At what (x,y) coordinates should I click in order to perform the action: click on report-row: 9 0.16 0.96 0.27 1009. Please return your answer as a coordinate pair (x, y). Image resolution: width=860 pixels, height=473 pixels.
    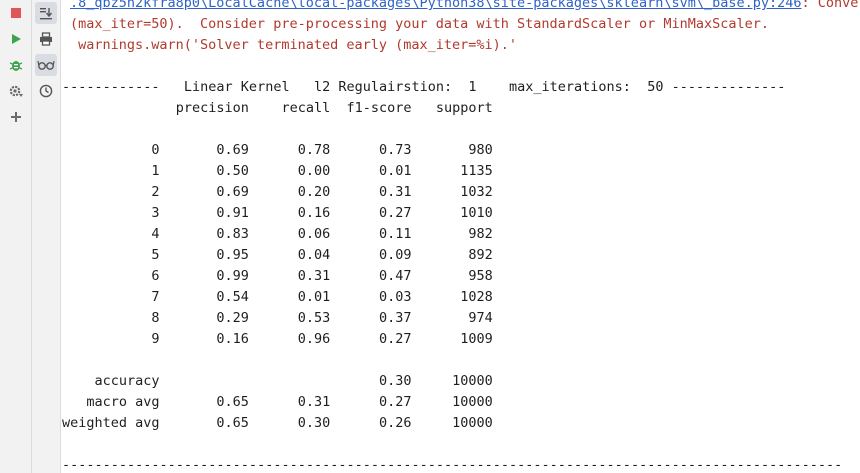
    Looking at the image, I should click on (277, 339).